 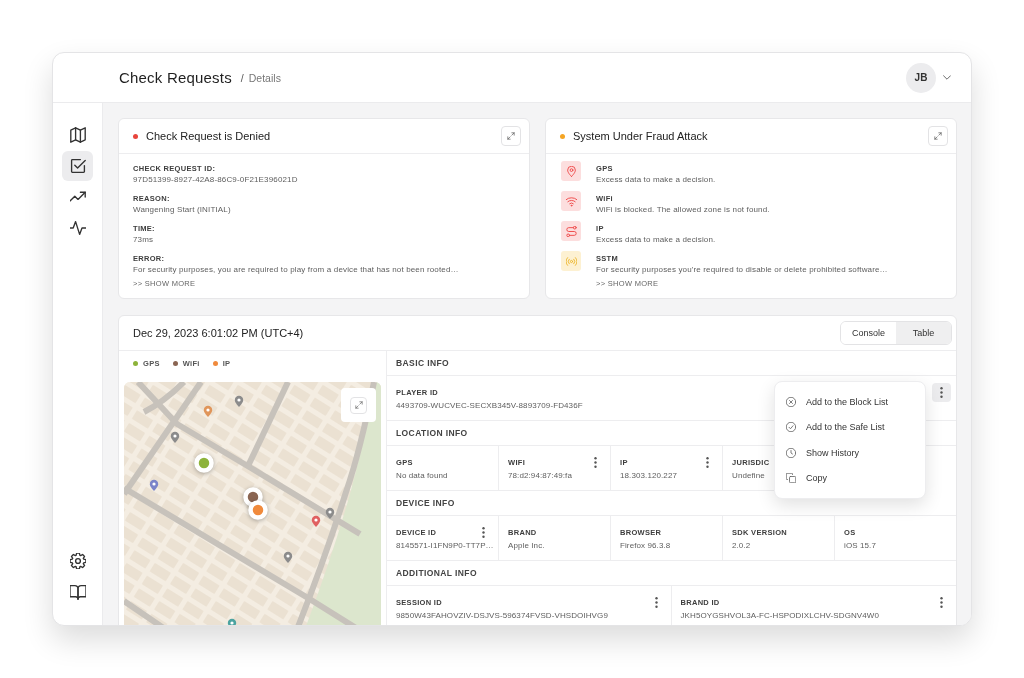 What do you see at coordinates (683, 209) in the screenshot?
I see `alert-text: WiFi is blocked. The allowed zone is not found.` at bounding box center [683, 209].